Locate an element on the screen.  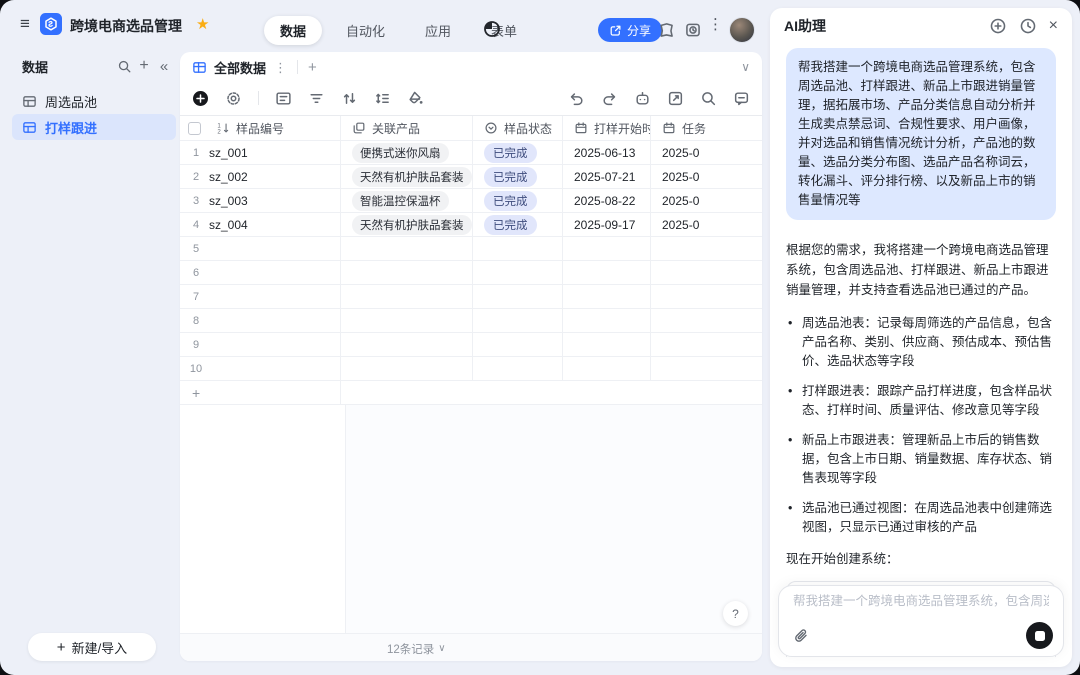
cell-sample-id: 3 sz_003 is located at coordinates (260, 200).